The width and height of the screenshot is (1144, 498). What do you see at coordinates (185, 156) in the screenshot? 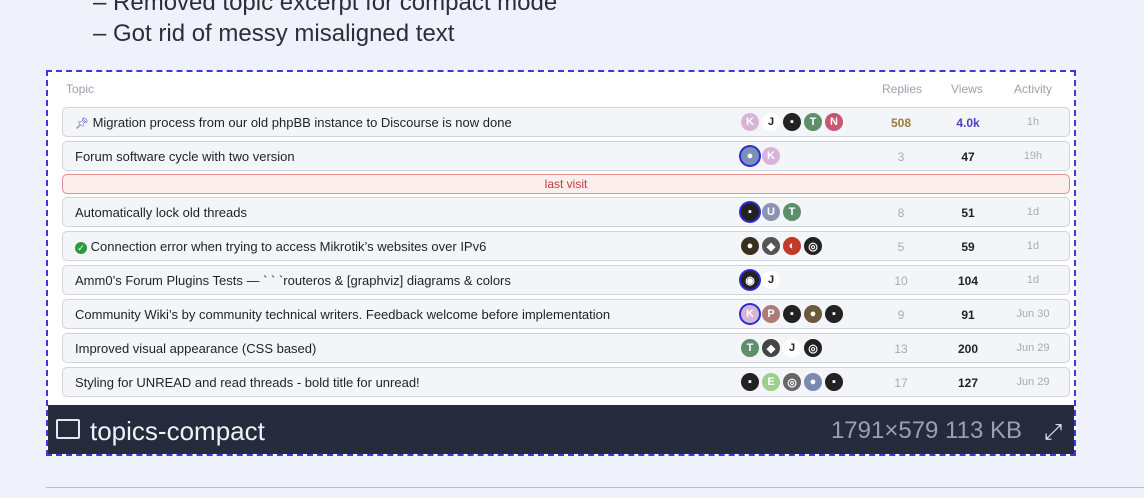
I see `topic-title: Forum software cycle with two version` at bounding box center [185, 156].